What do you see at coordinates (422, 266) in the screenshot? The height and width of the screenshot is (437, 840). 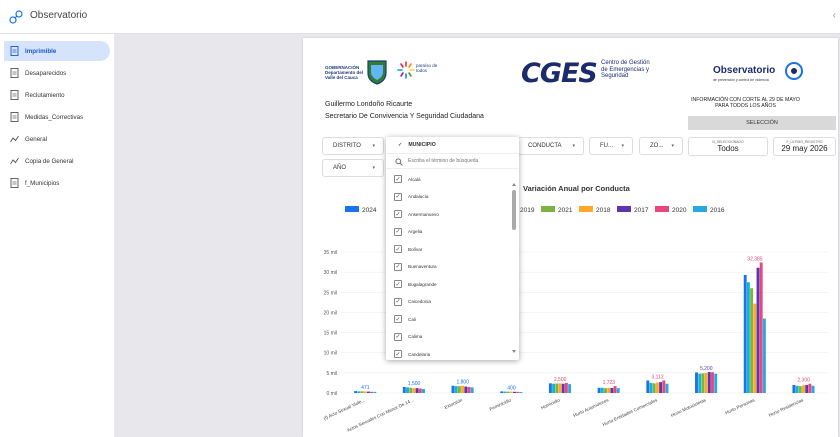 I see `option-label: Buenaventura` at bounding box center [422, 266].